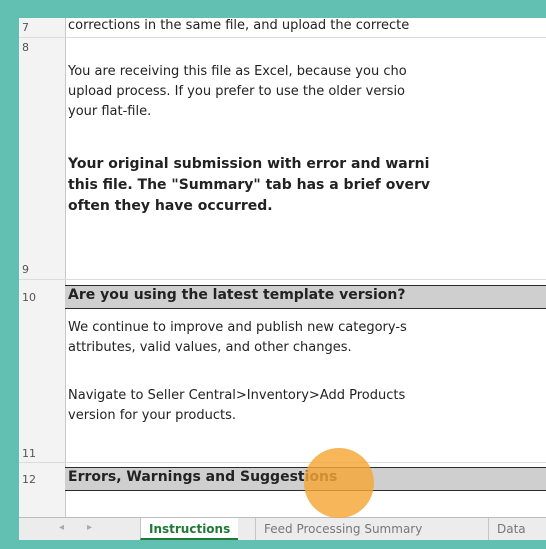  I want to click on row-number-8: 8, so click(25, 47).